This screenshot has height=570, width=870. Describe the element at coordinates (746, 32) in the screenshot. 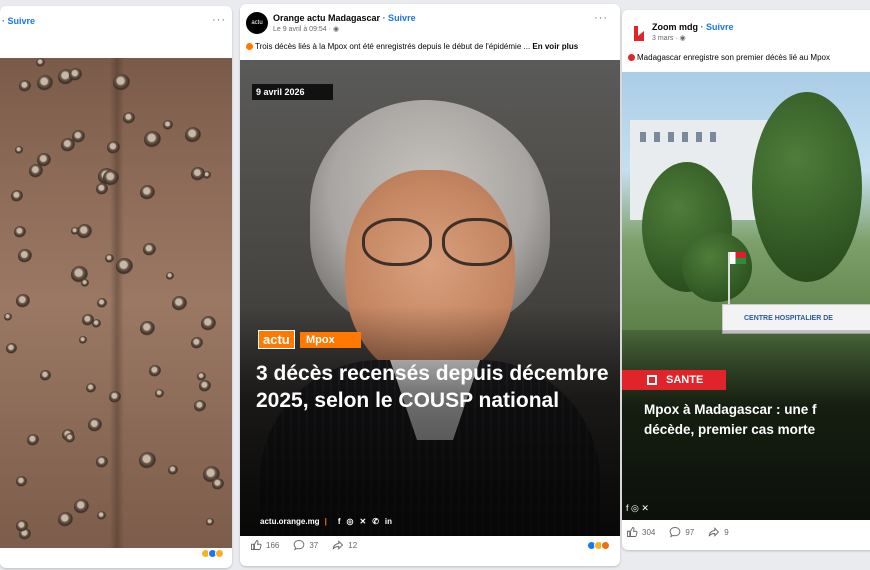

I see `post-header: Zoom mdg · Suivre 3 mars · ◉` at that location.